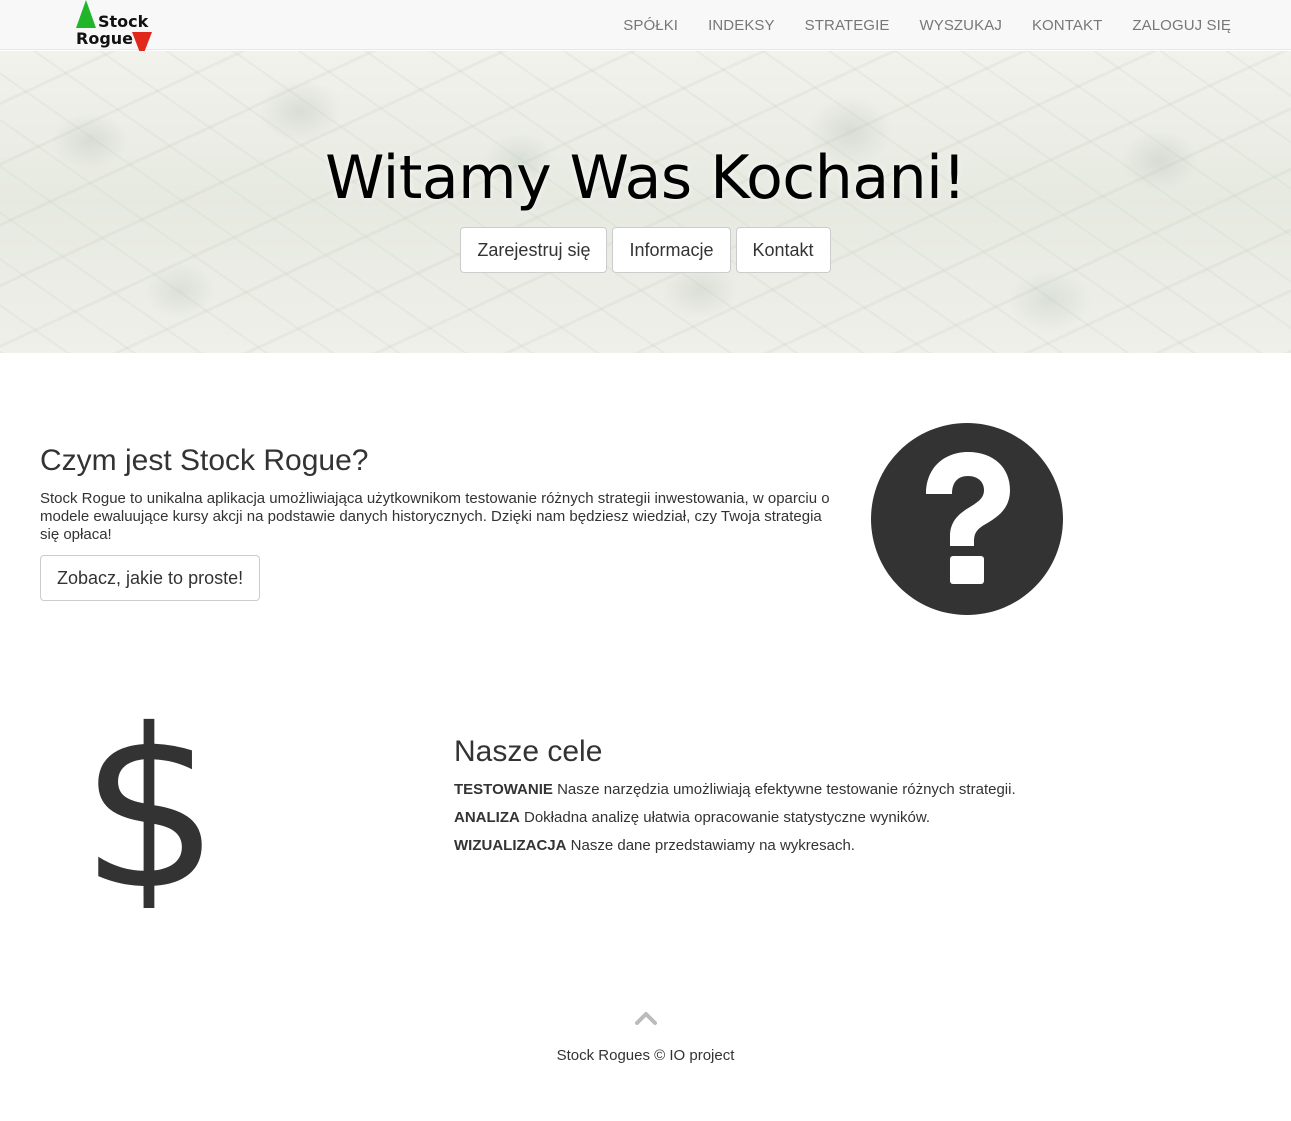  I want to click on footer-copyright: Stock Rogues © IO project, so click(645, 1055).